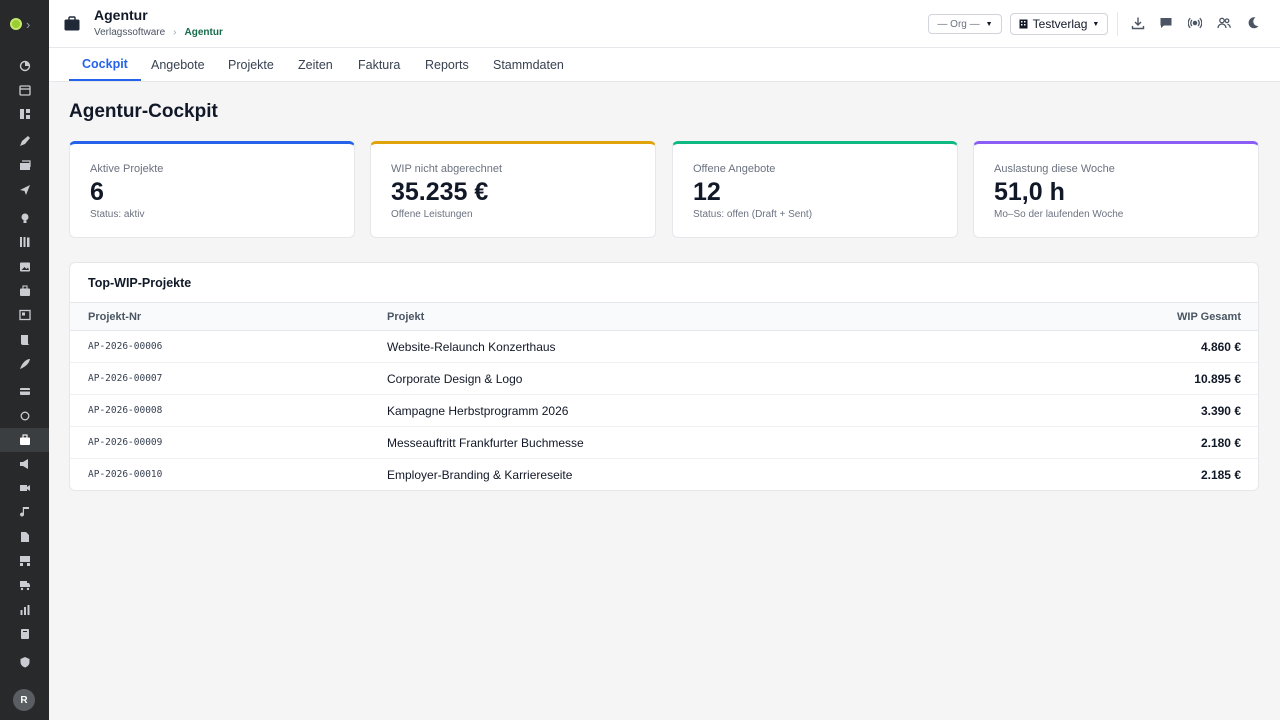 The width and height of the screenshot is (1280, 720). I want to click on file-icon, so click(24, 537).